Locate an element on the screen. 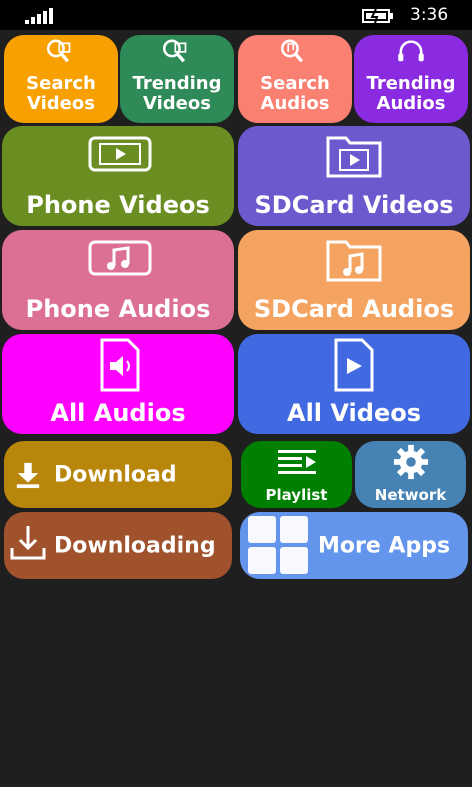 The width and height of the screenshot is (472, 787). download-label: Download is located at coordinates (115, 474).